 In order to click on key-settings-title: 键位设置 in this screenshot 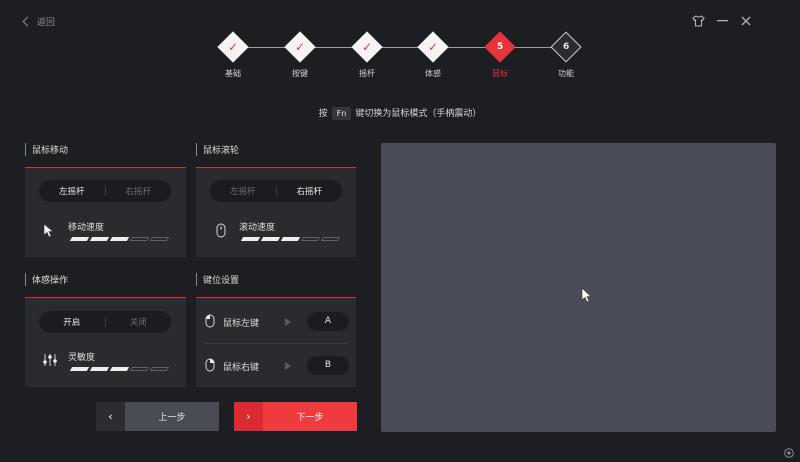, I will do `click(217, 279)`.